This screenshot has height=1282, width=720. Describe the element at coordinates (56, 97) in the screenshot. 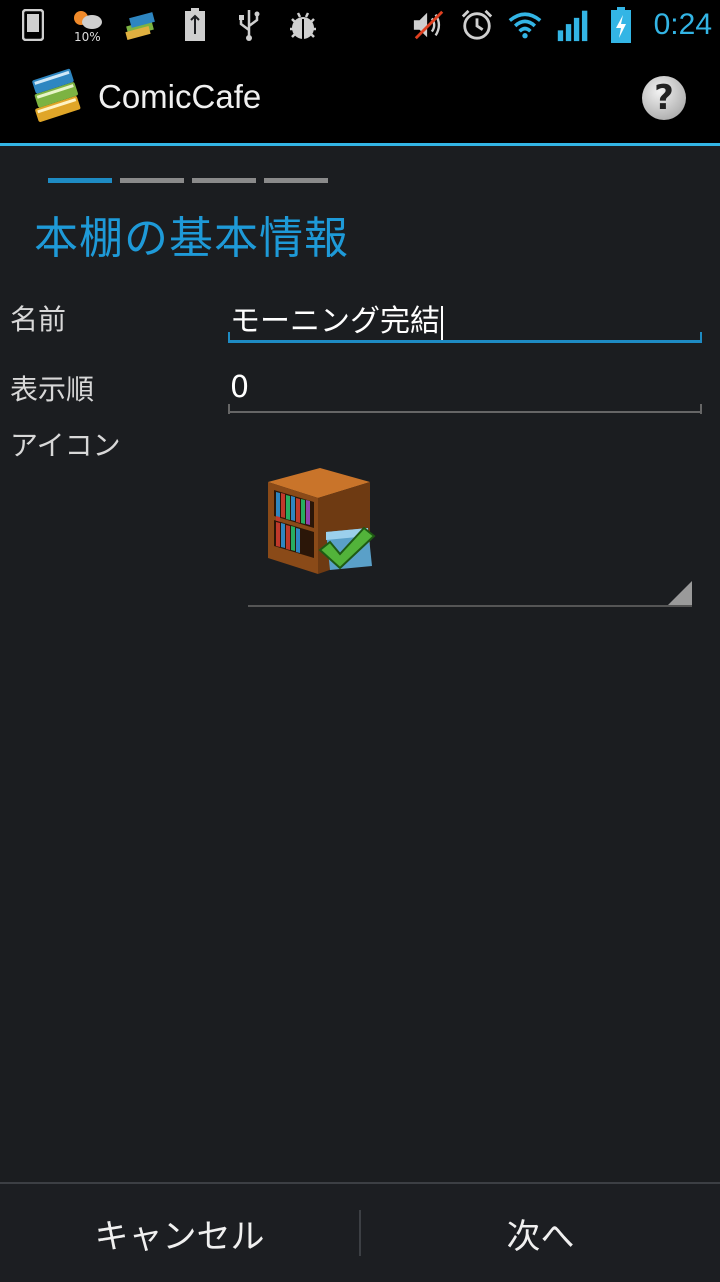

I see `app-logo-icon` at that location.